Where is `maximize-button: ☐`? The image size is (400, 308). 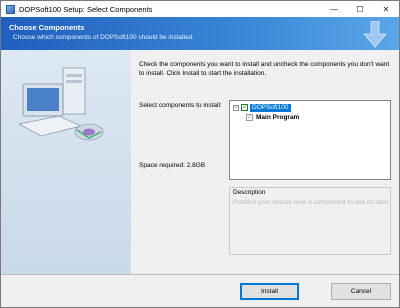 maximize-button: ☐ is located at coordinates (360, 9).